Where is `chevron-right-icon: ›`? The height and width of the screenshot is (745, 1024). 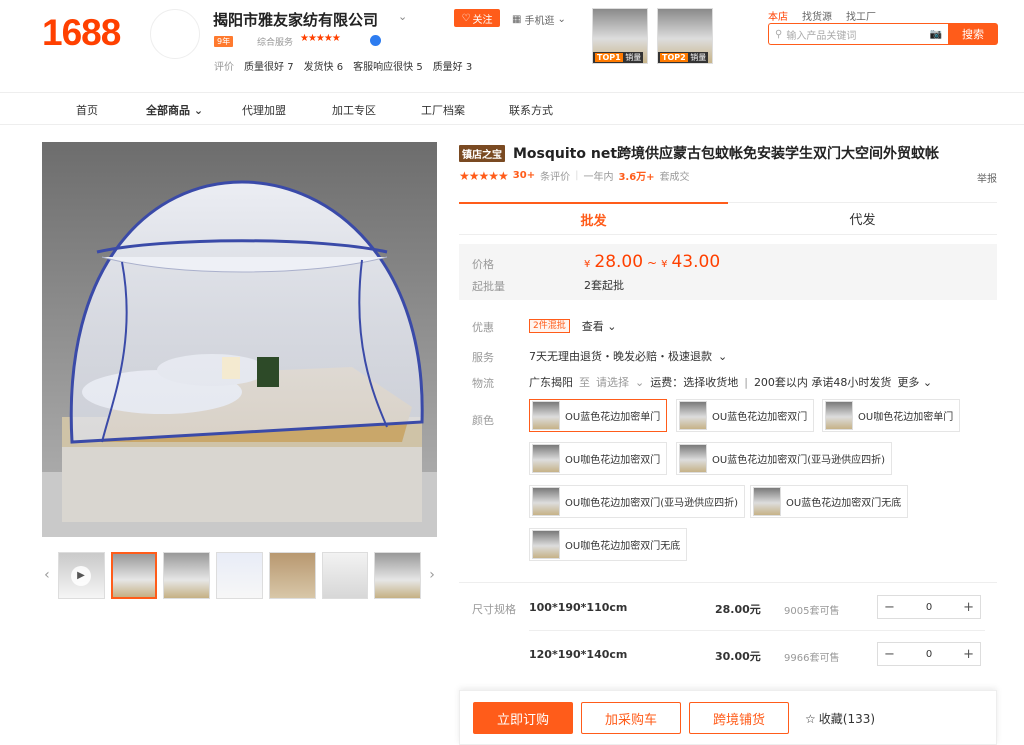
chevron-right-icon: › is located at coordinates (432, 575).